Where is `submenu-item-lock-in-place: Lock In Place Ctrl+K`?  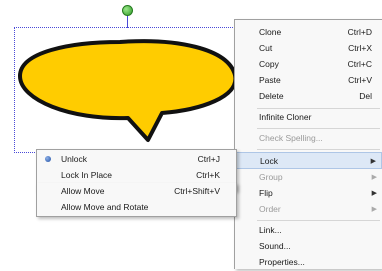 submenu-item-lock-in-place: Lock In Place Ctrl+K is located at coordinates (136, 175).